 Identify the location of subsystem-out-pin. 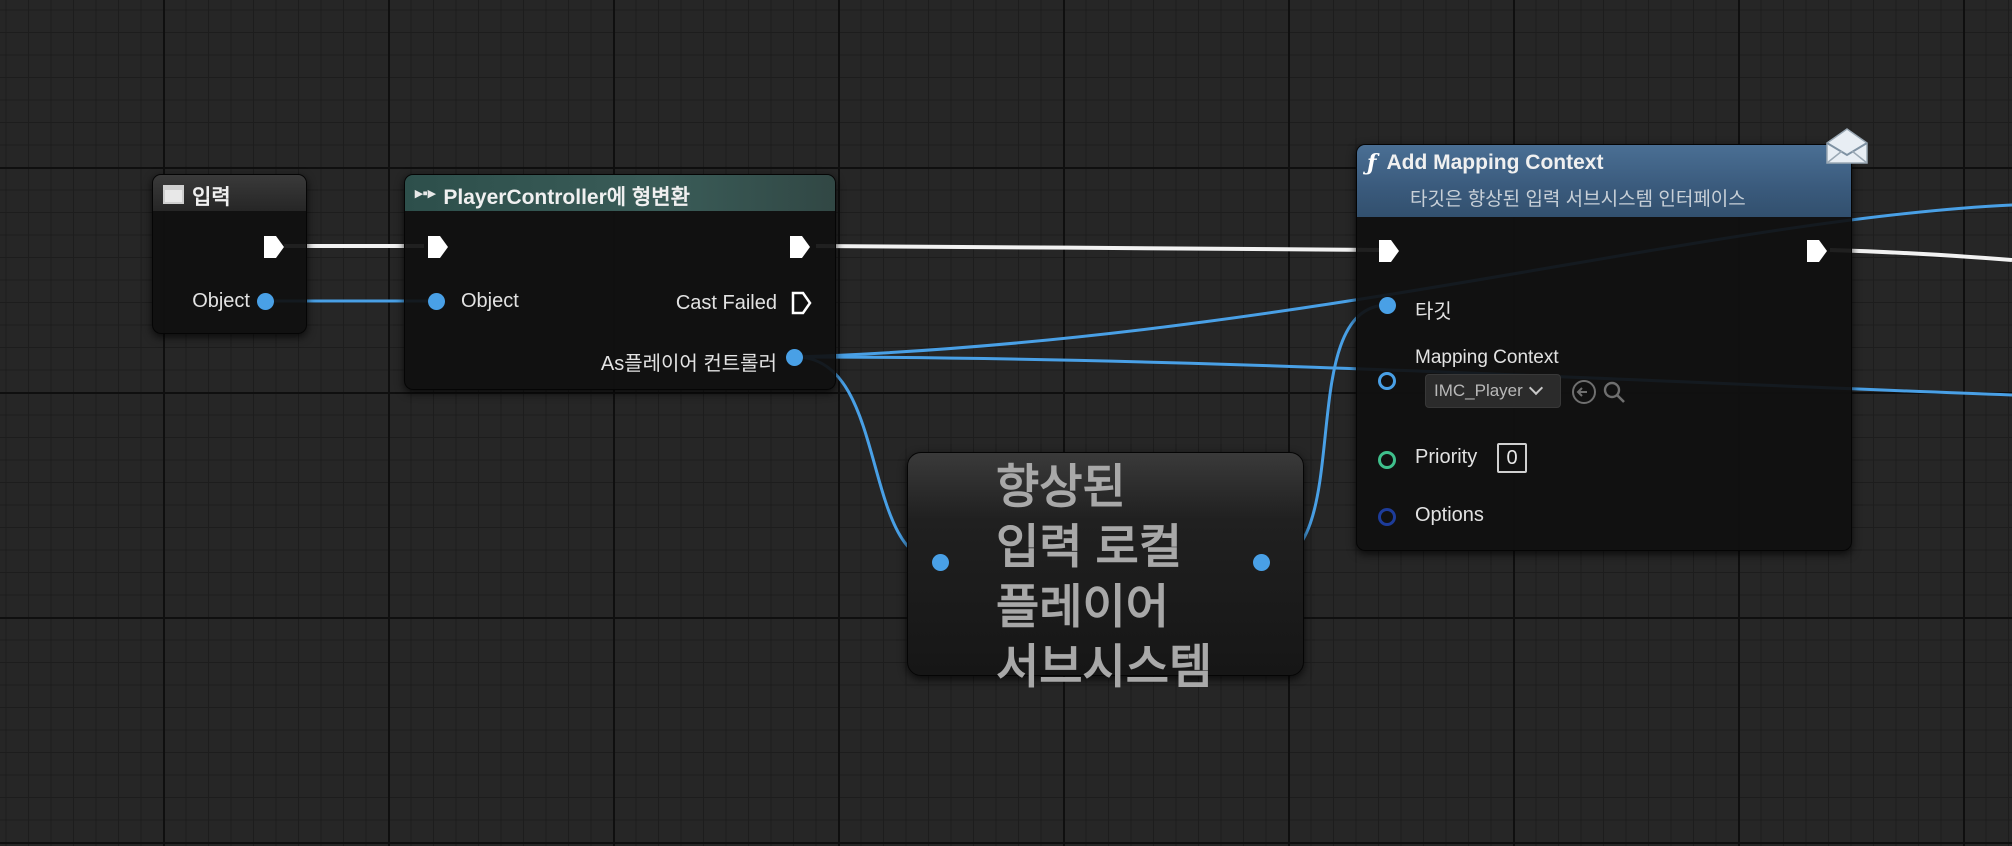
(1261, 562).